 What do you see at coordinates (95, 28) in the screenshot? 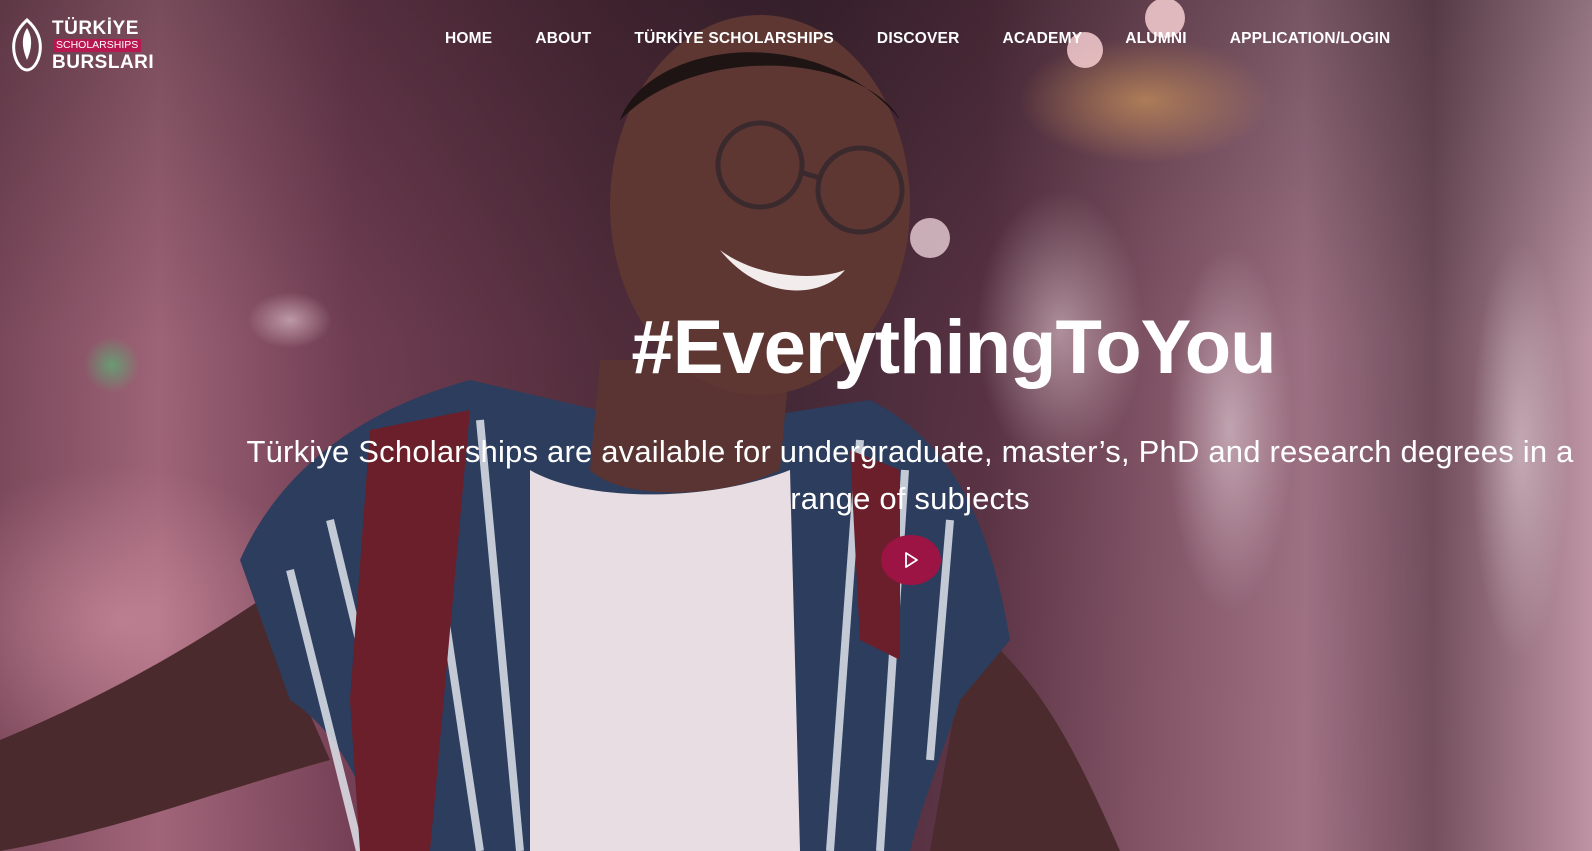
I see `logo-text-turkiye: TÜRKİYE` at bounding box center [95, 28].